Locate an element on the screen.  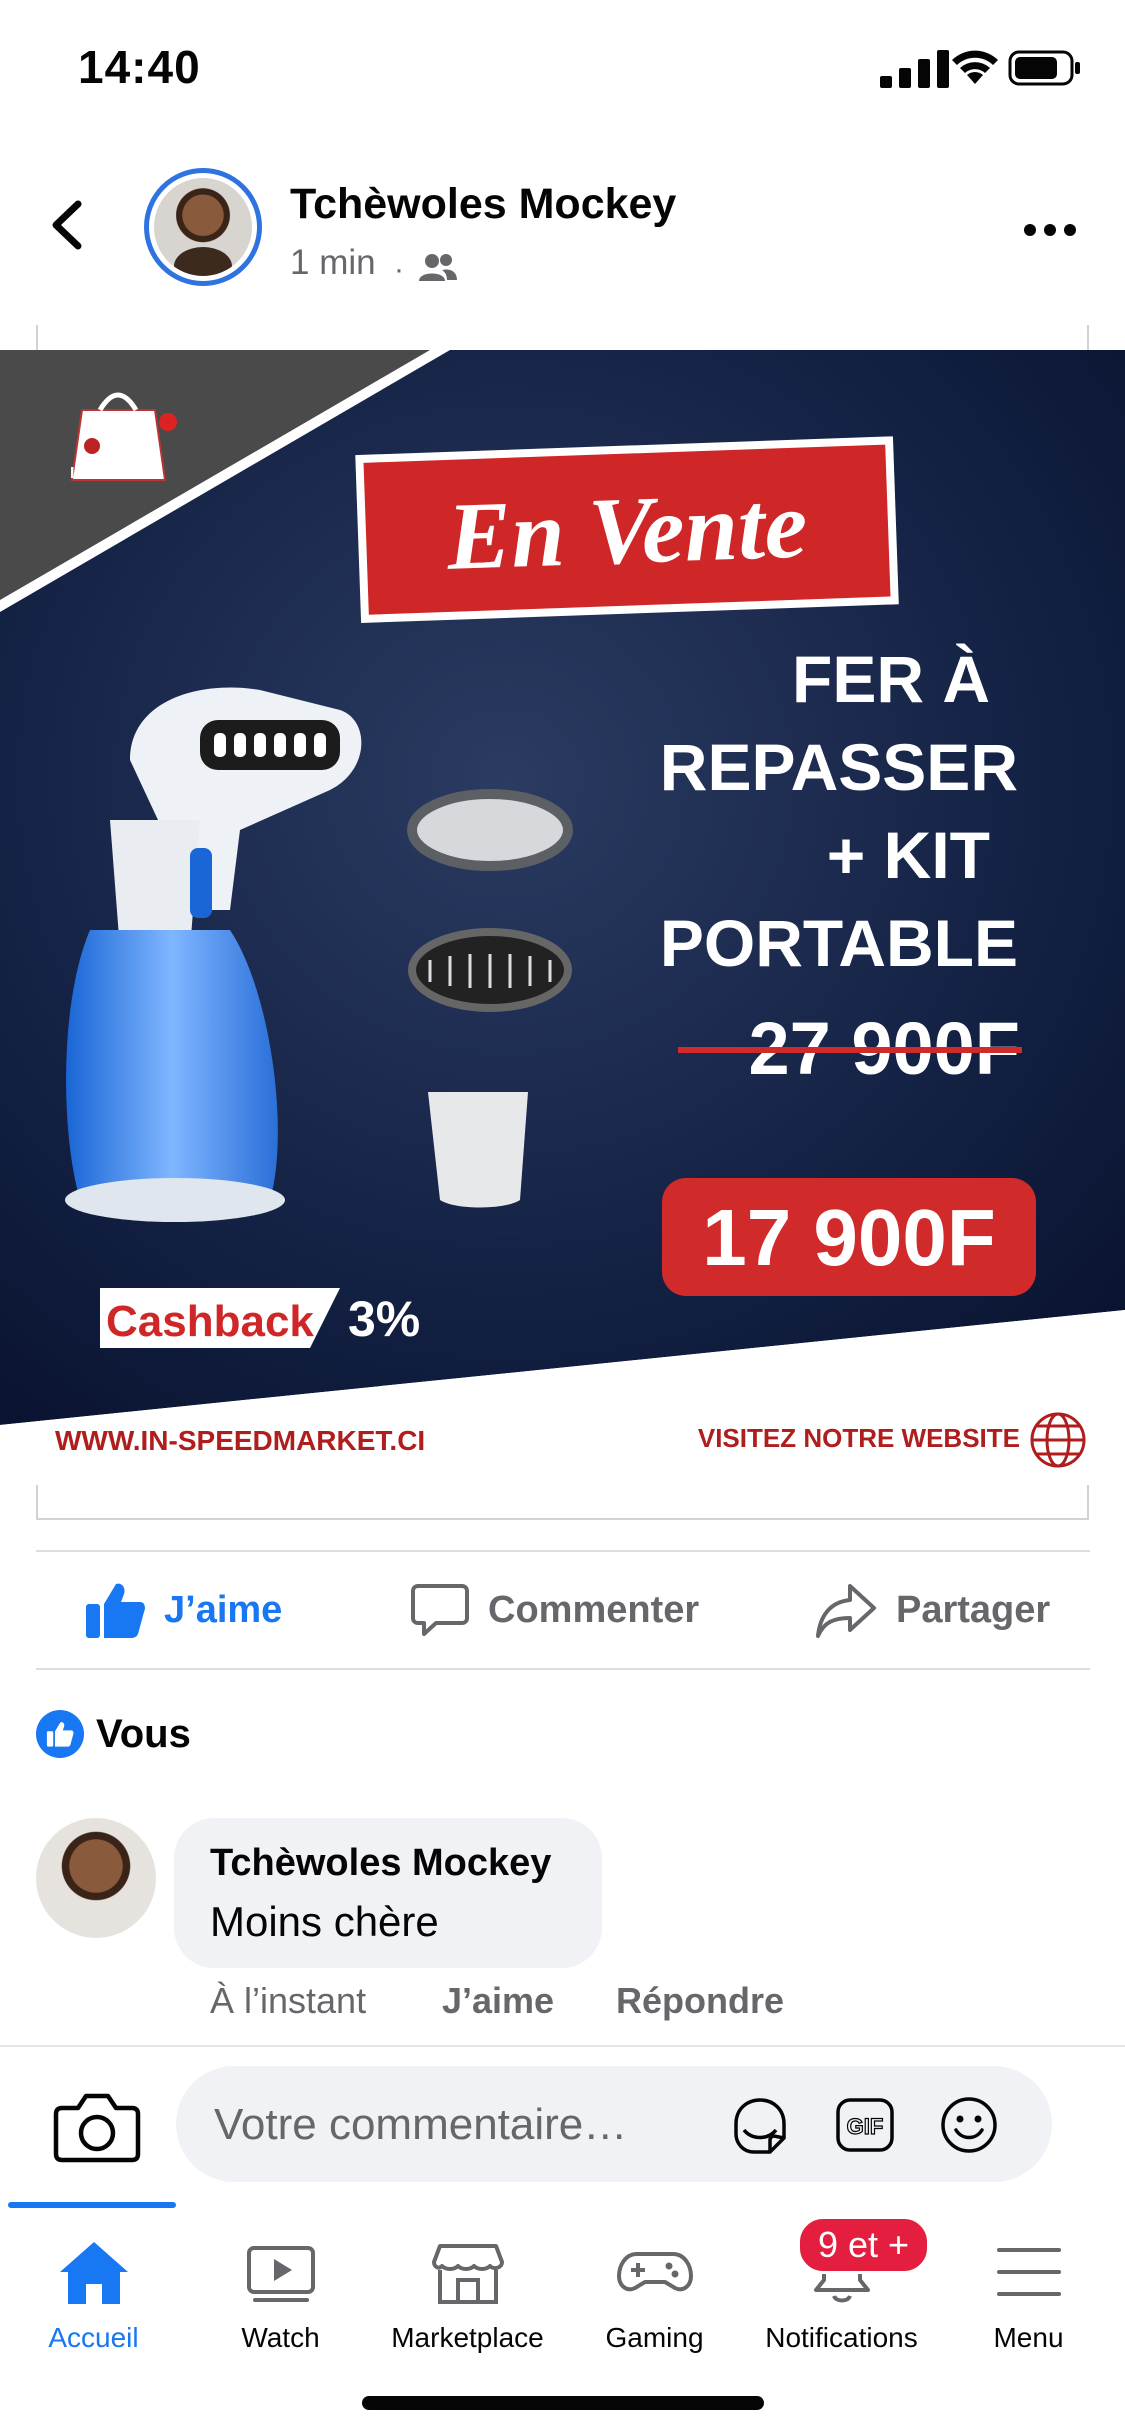
battery-icon is located at coordinates (1044, 68).